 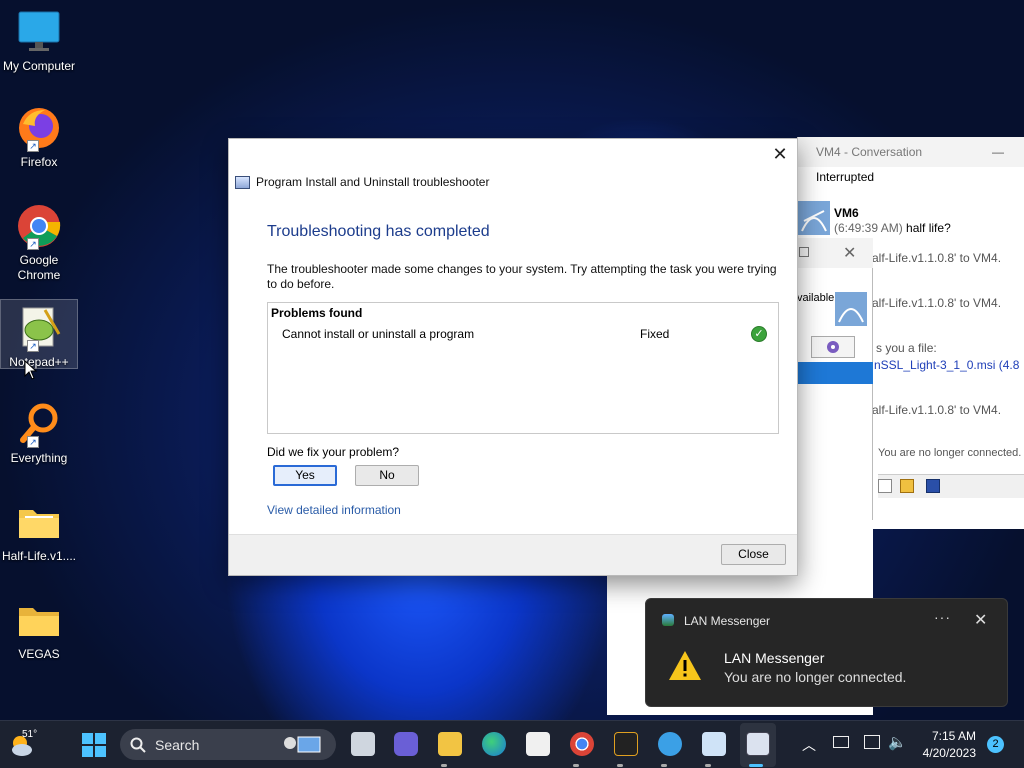 What do you see at coordinates (872, 742) in the screenshot?
I see `network-icon` at bounding box center [872, 742].